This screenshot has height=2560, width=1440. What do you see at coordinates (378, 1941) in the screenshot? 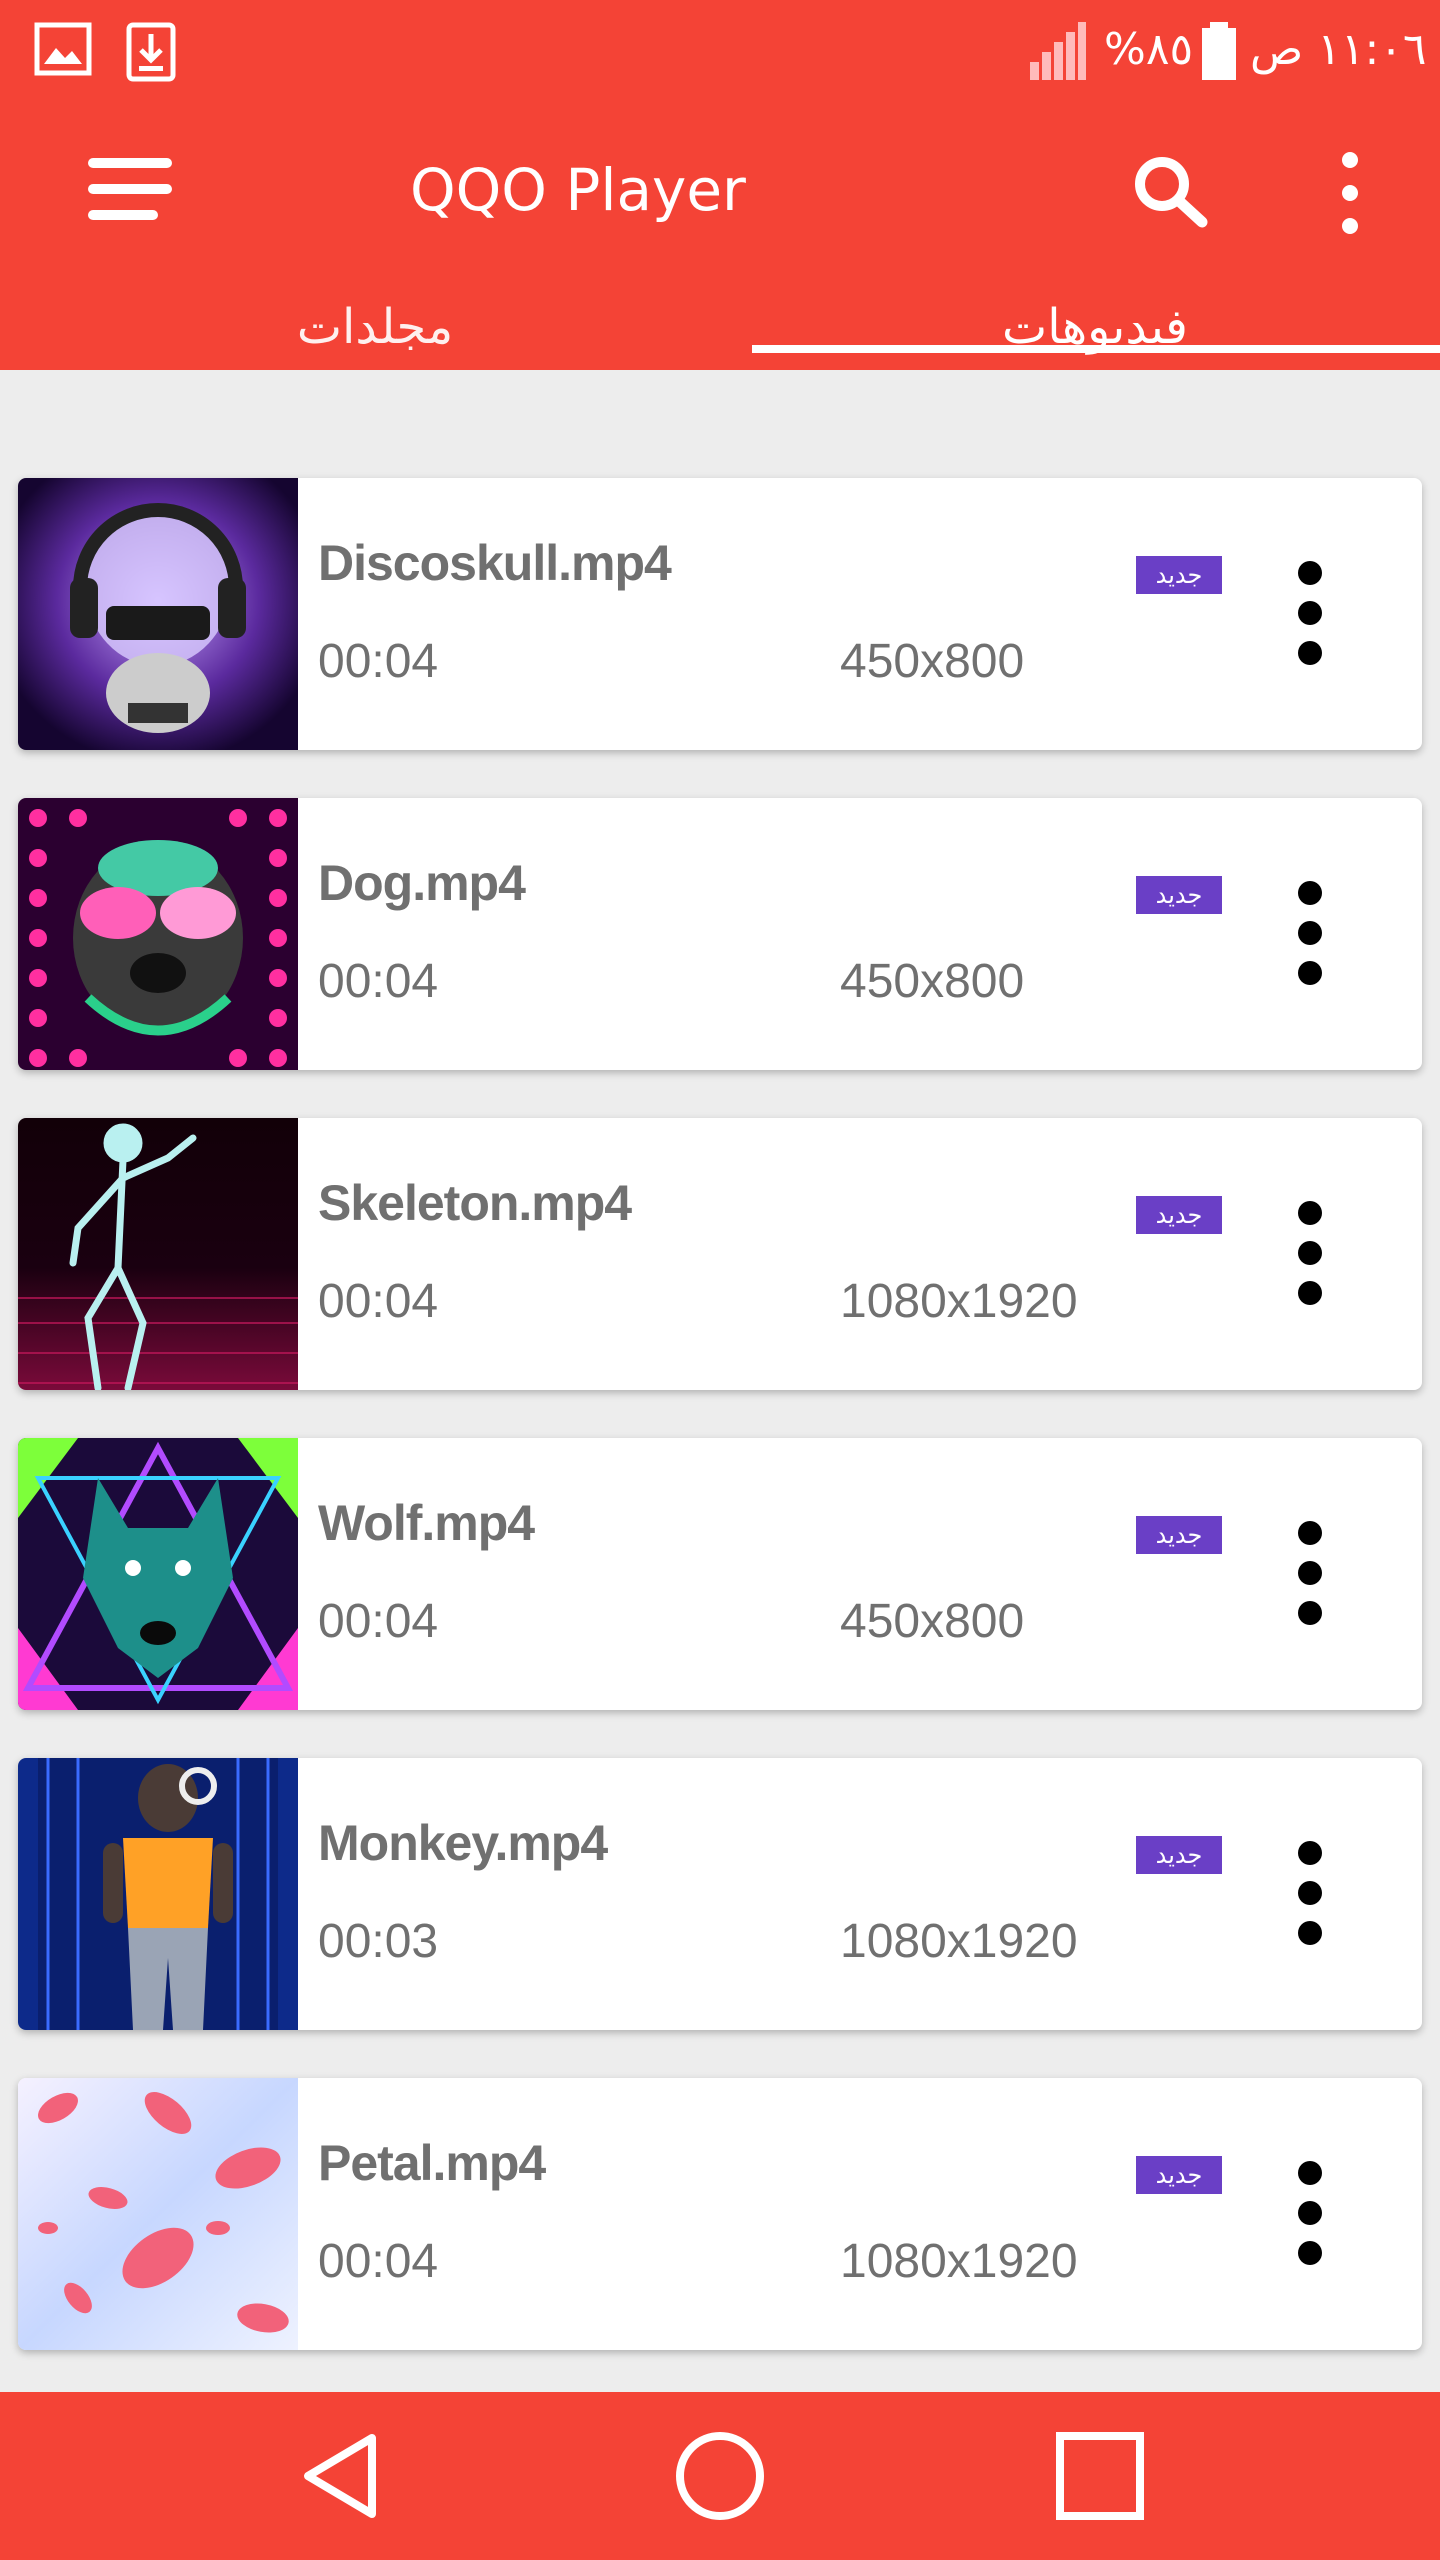
I see `video-duration: 00:03` at bounding box center [378, 1941].